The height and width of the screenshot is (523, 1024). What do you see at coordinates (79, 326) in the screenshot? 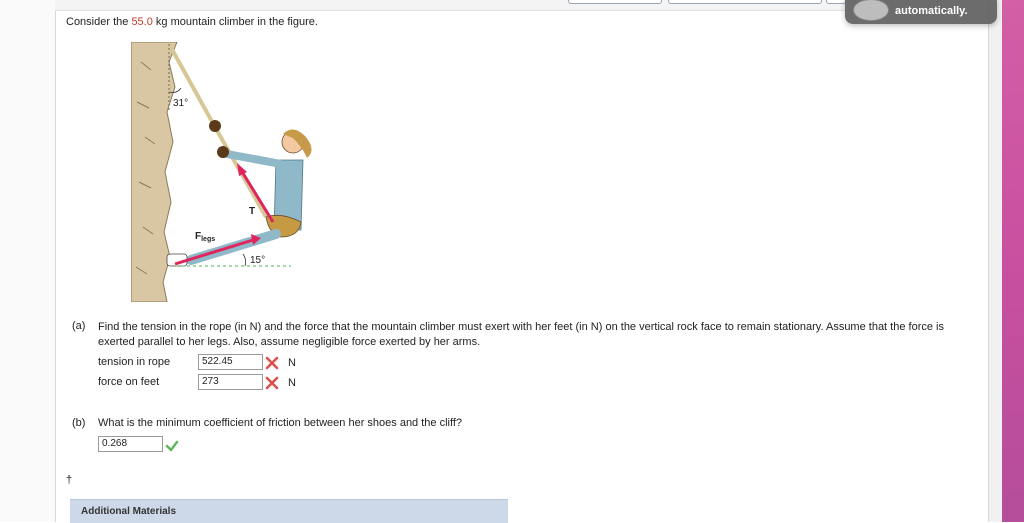
I see `part-a-label: (a)` at bounding box center [79, 326].